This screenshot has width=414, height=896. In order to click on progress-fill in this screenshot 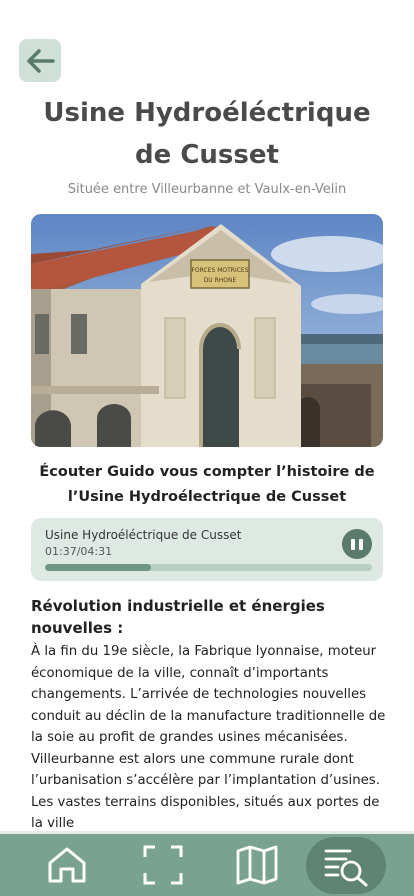, I will do `click(98, 567)`.